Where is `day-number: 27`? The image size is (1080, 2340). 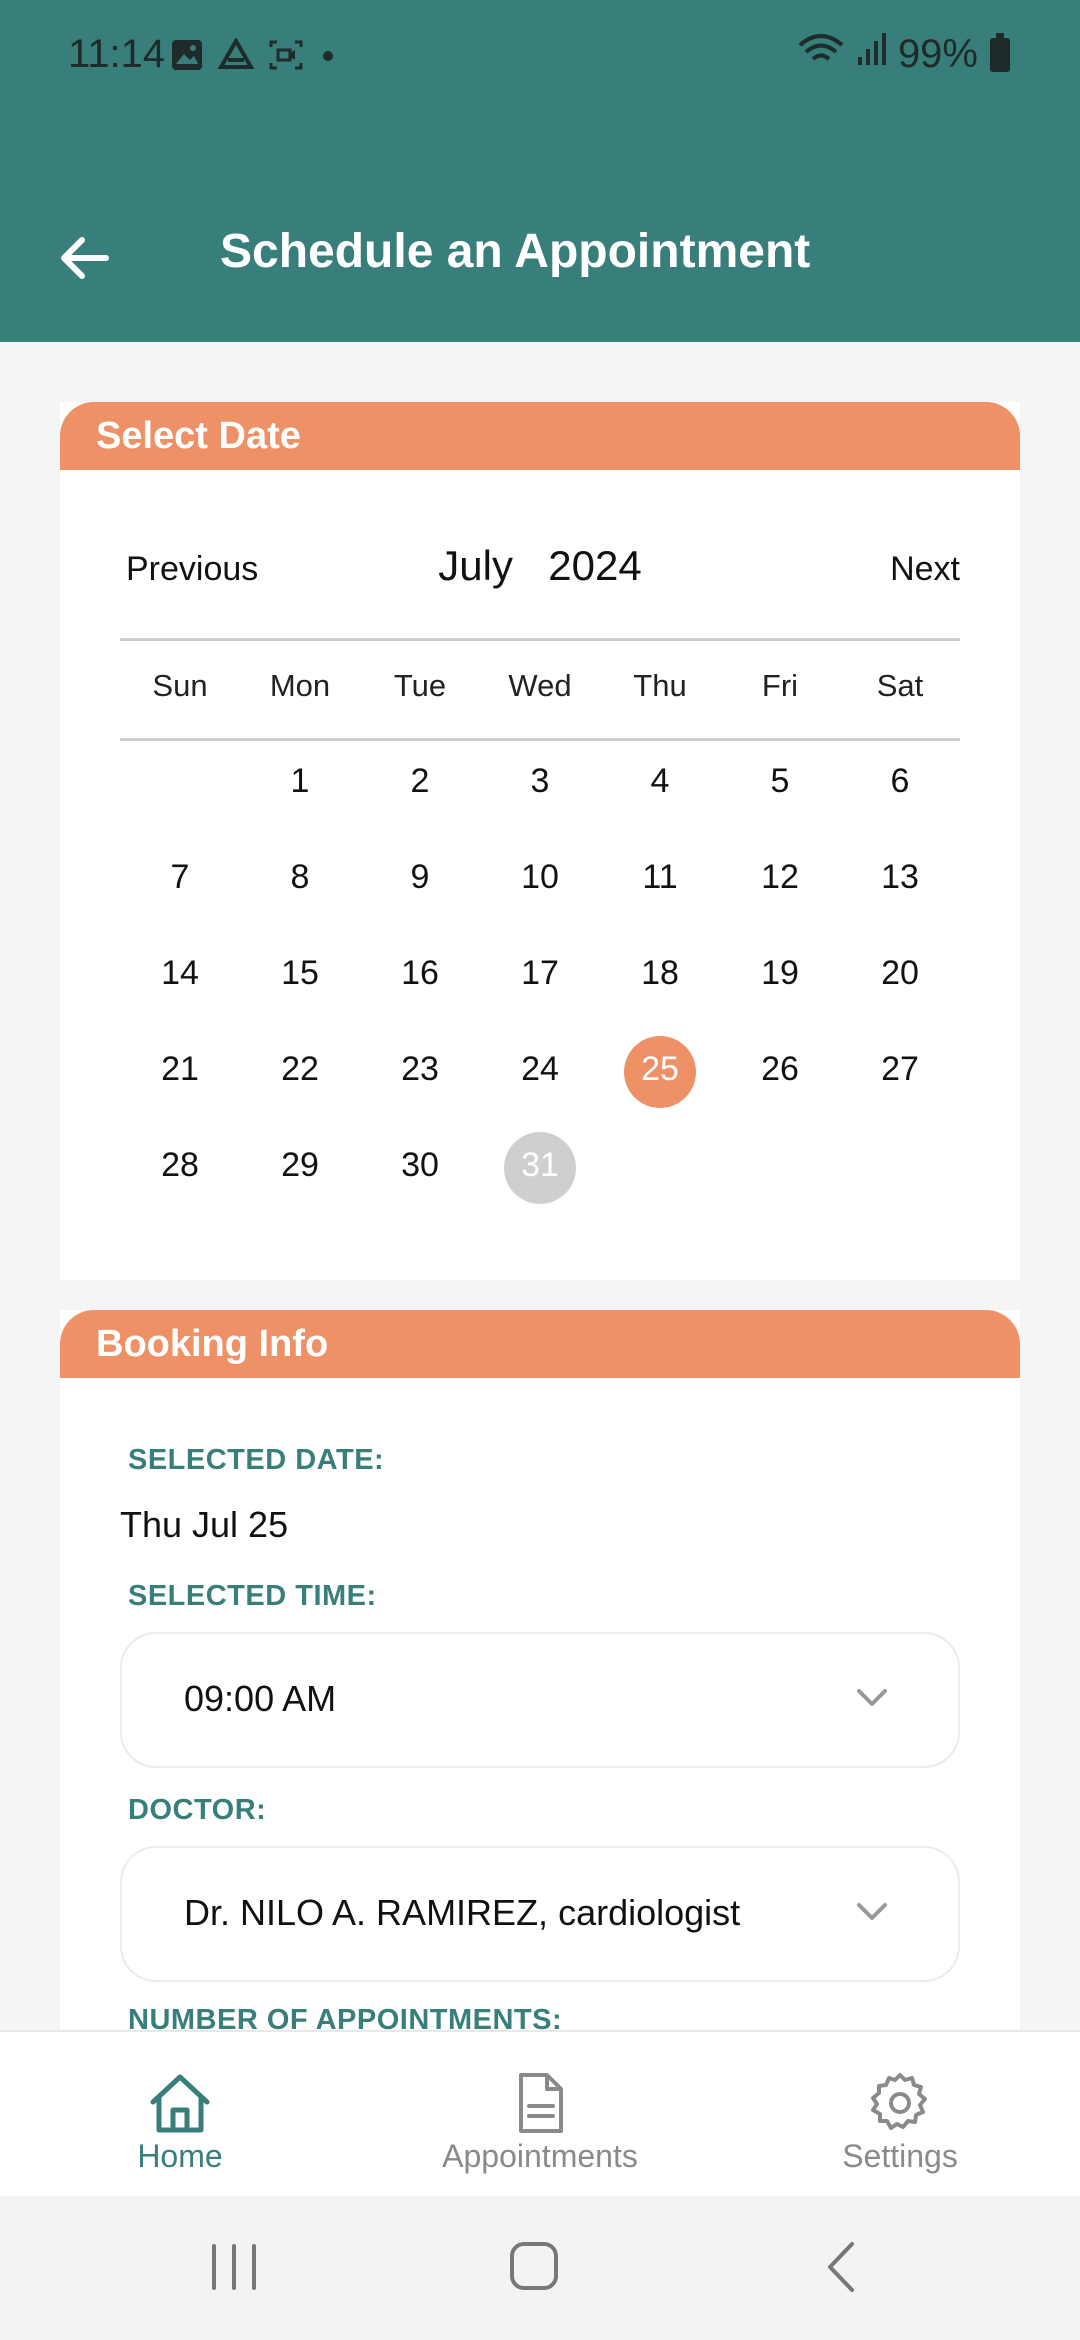 day-number: 27 is located at coordinates (900, 1069).